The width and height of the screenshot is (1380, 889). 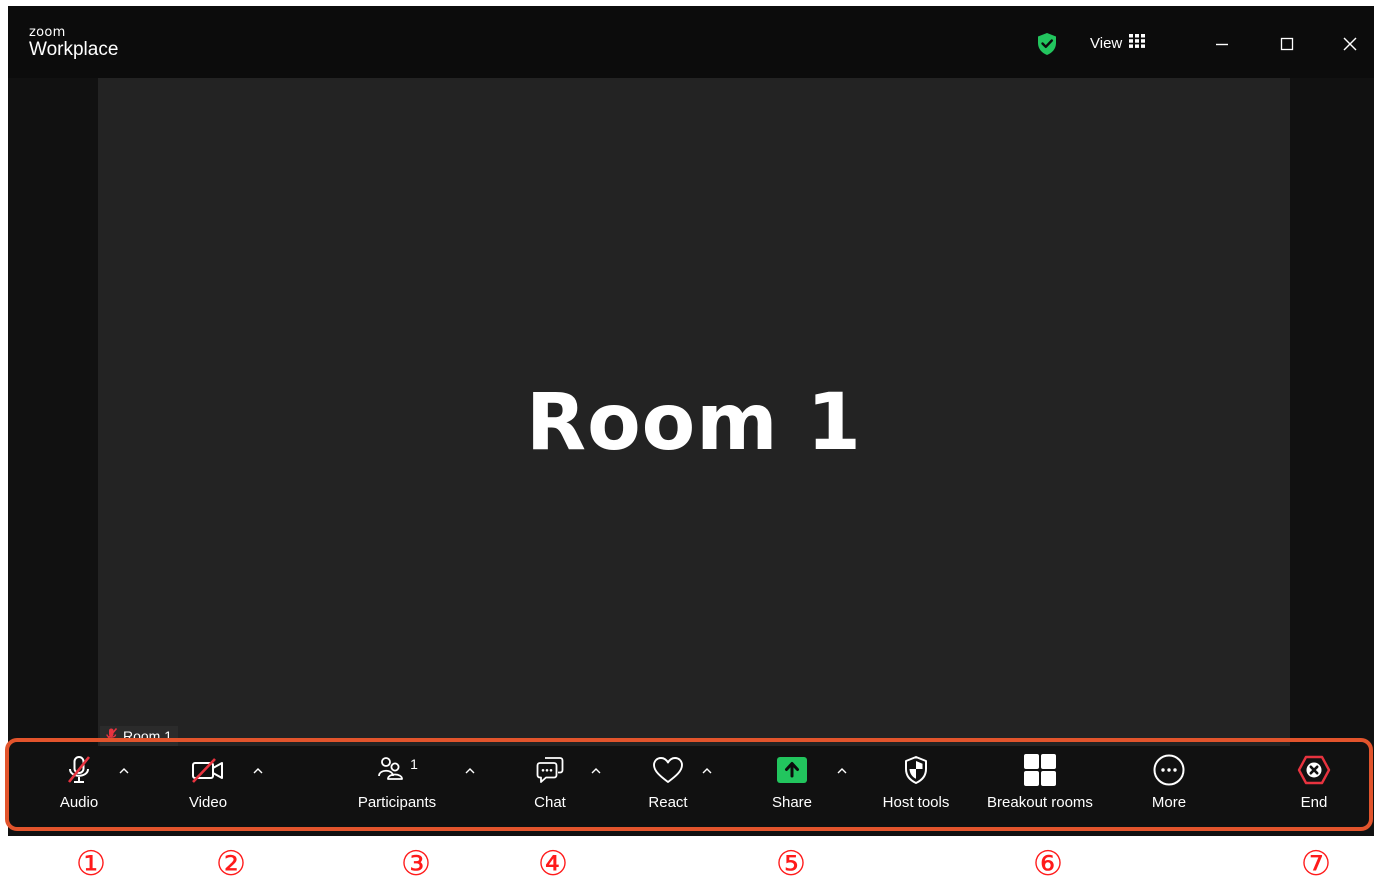 I want to click on title-bar: zoom Workplace View, so click(x=691, y=42).